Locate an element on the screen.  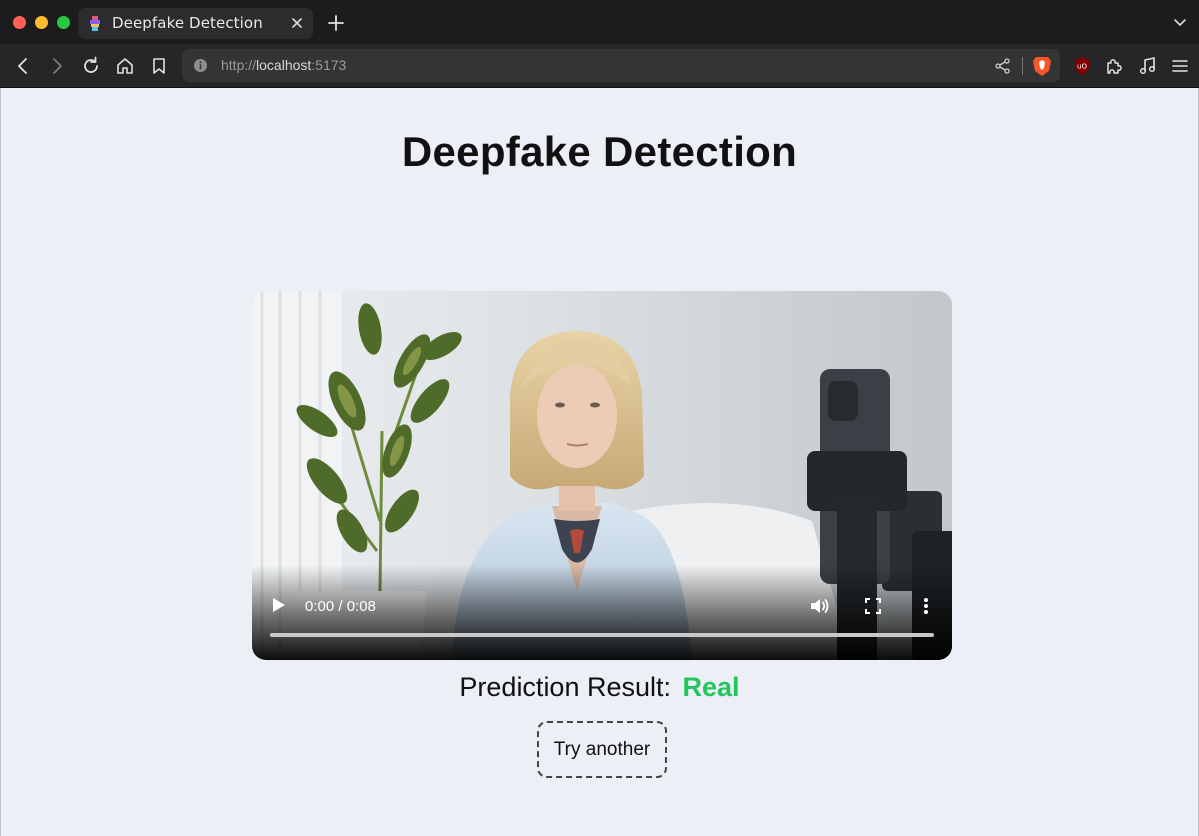
window-close-button is located at coordinates (19, 22).